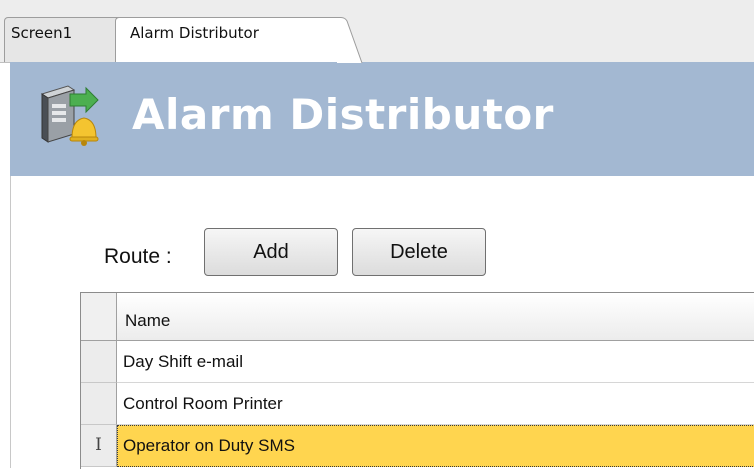 The height and width of the screenshot is (469, 754). Describe the element at coordinates (435, 362) in the screenshot. I see `name-cell: Day Shift e-mail` at that location.